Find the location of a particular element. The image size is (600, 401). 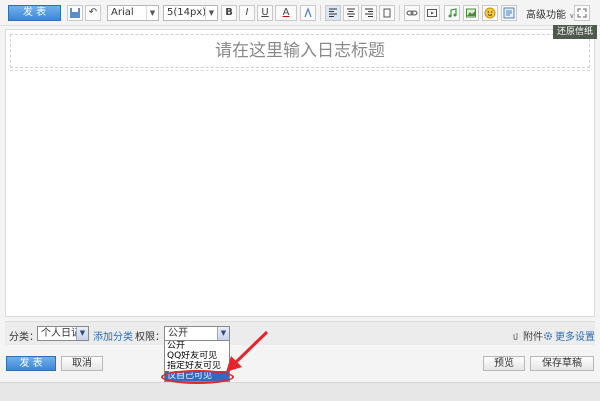

advanced-features-label: 高级功能 is located at coordinates (546, 15).